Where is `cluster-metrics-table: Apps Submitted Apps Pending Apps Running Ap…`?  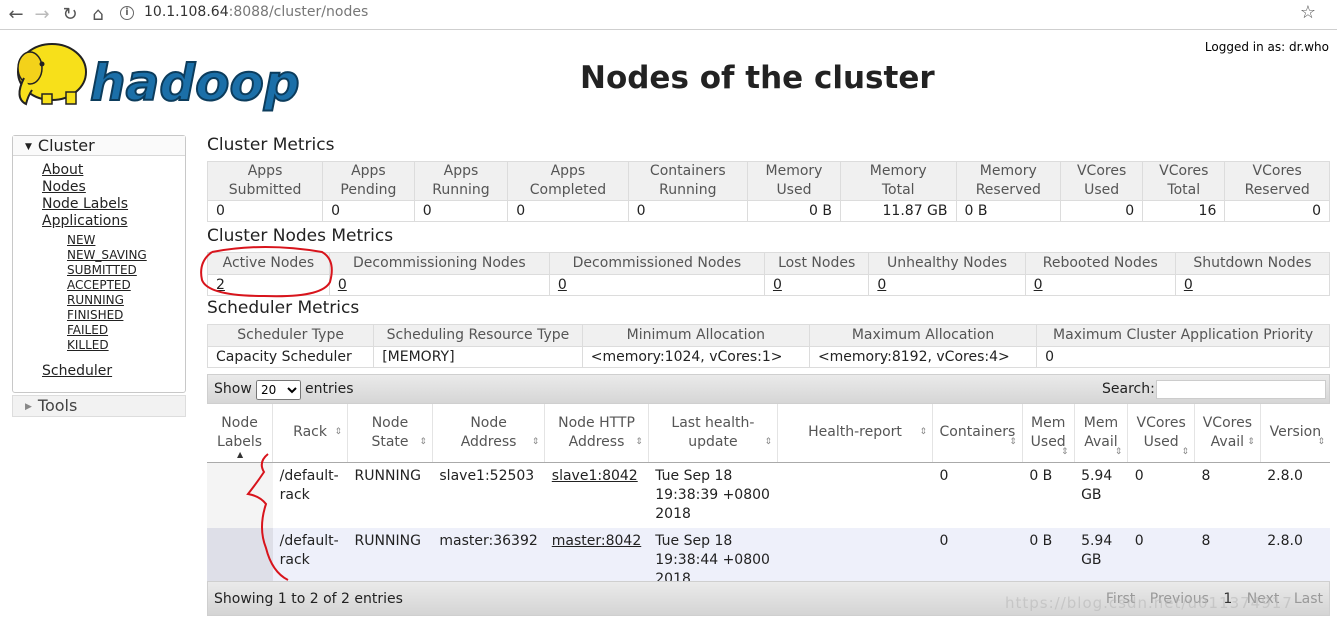 cluster-metrics-table: Apps Submitted Apps Pending Apps Running Ap… is located at coordinates (768, 191).